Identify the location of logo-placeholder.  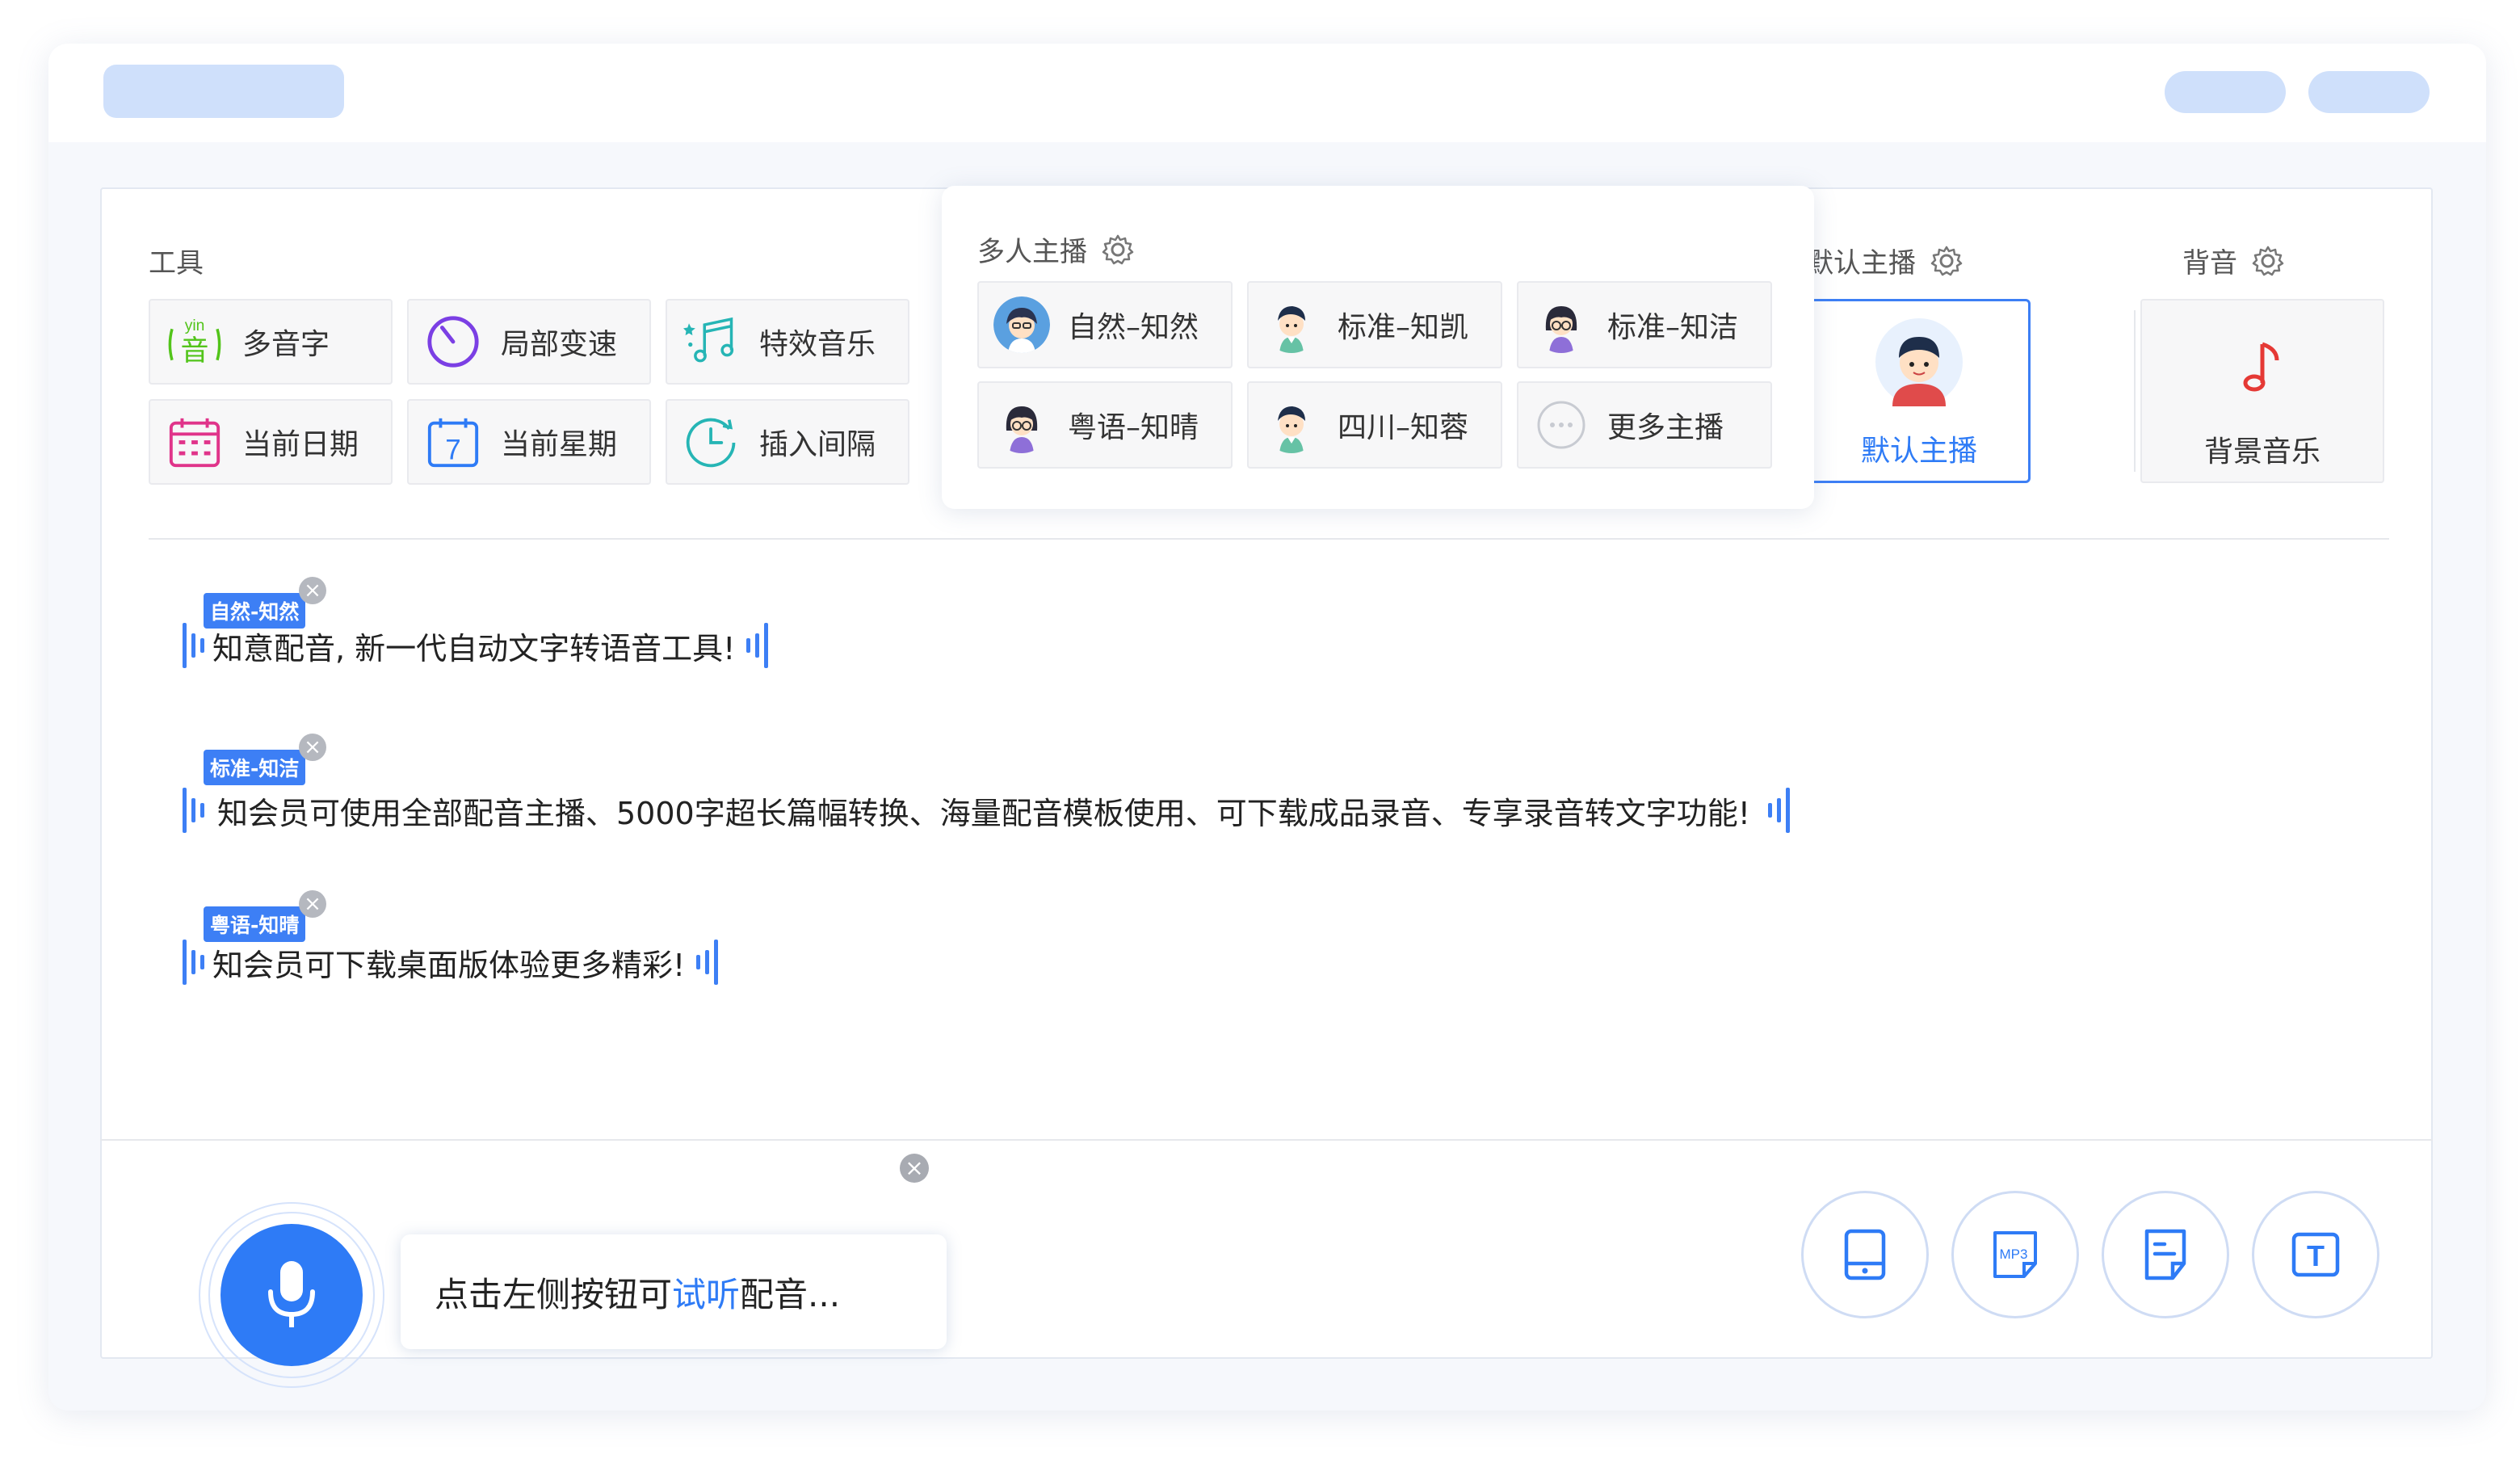
(223, 91).